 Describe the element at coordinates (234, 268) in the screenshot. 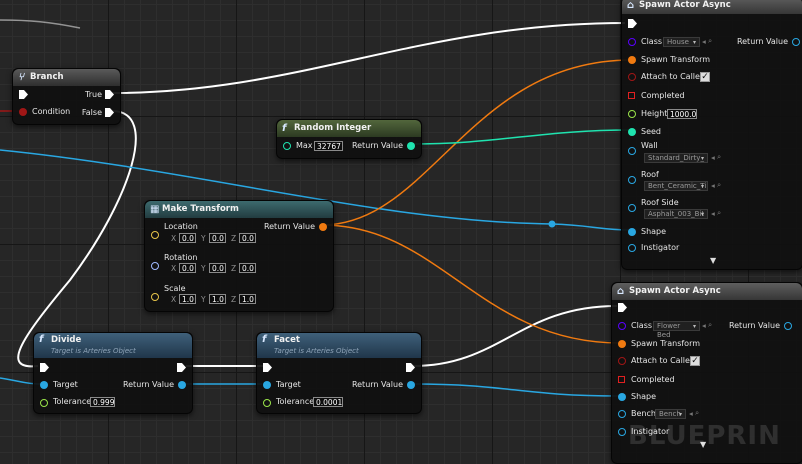

I see `rotation-z-prefix: Z` at that location.